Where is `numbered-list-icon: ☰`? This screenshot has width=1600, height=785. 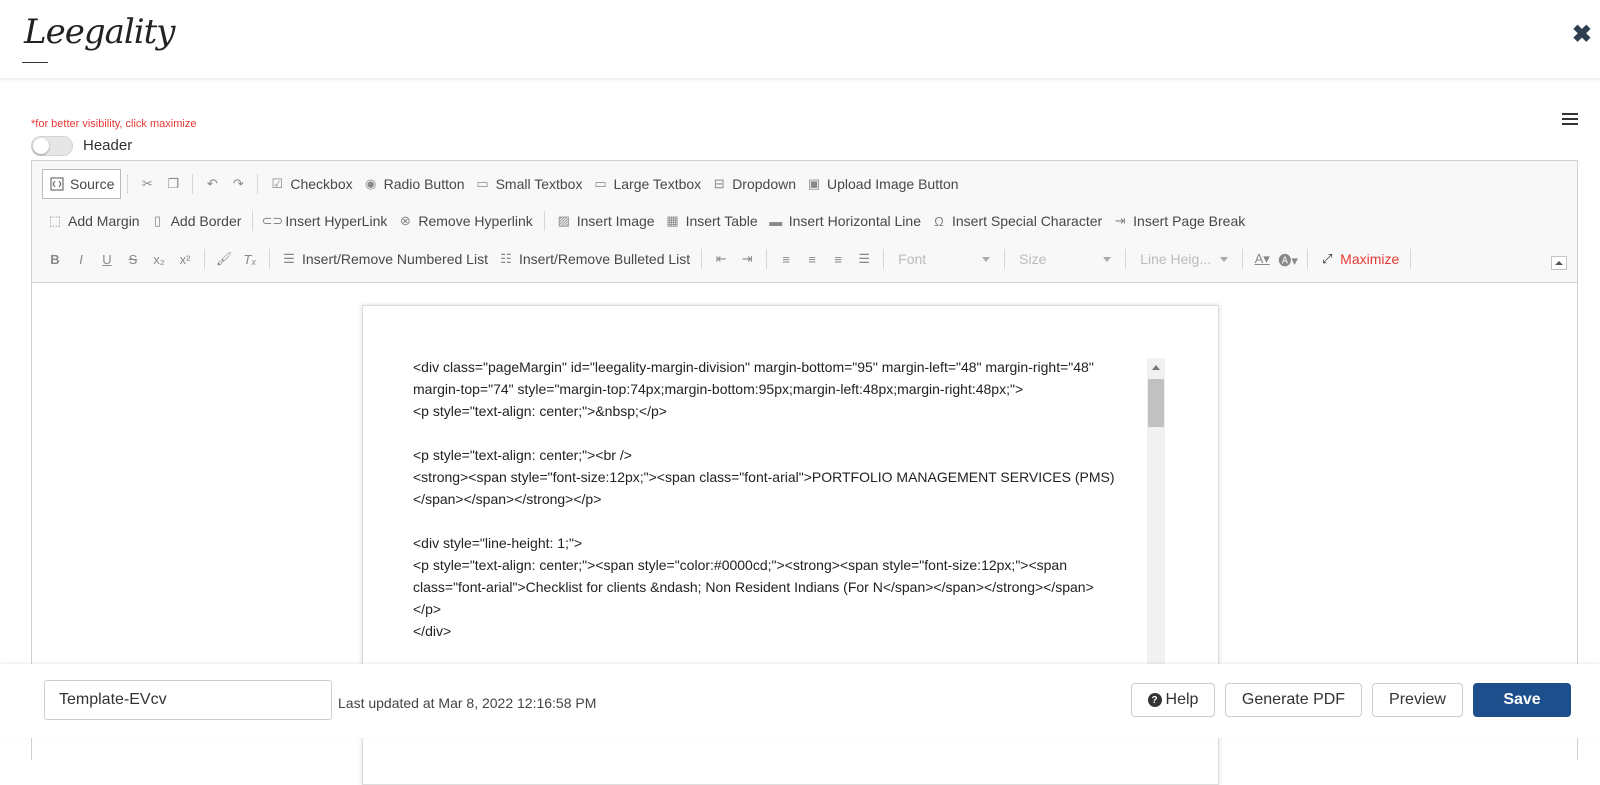 numbered-list-icon: ☰ is located at coordinates (289, 258).